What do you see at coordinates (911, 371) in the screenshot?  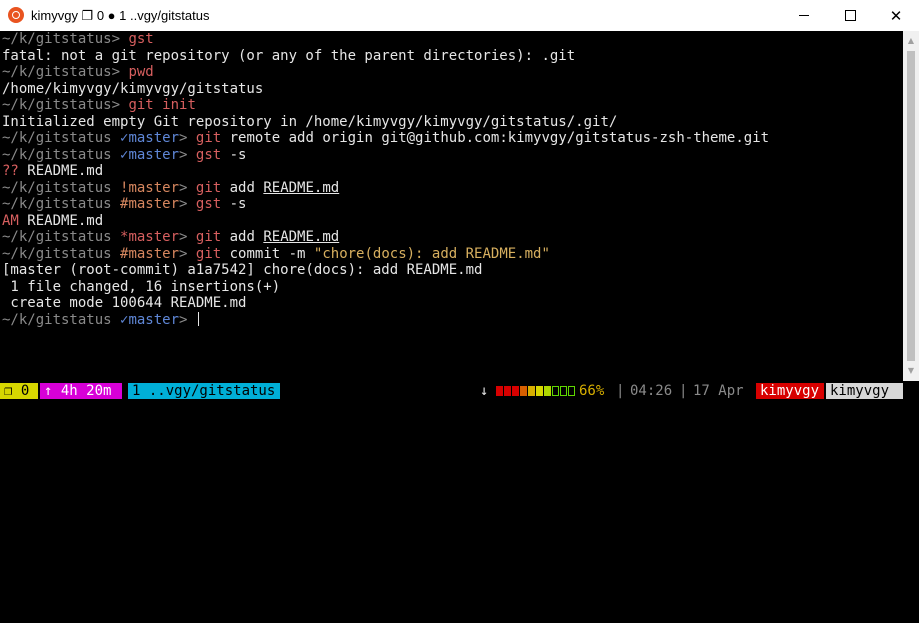 I see `scroll-down-icon: ▼` at bounding box center [911, 371].